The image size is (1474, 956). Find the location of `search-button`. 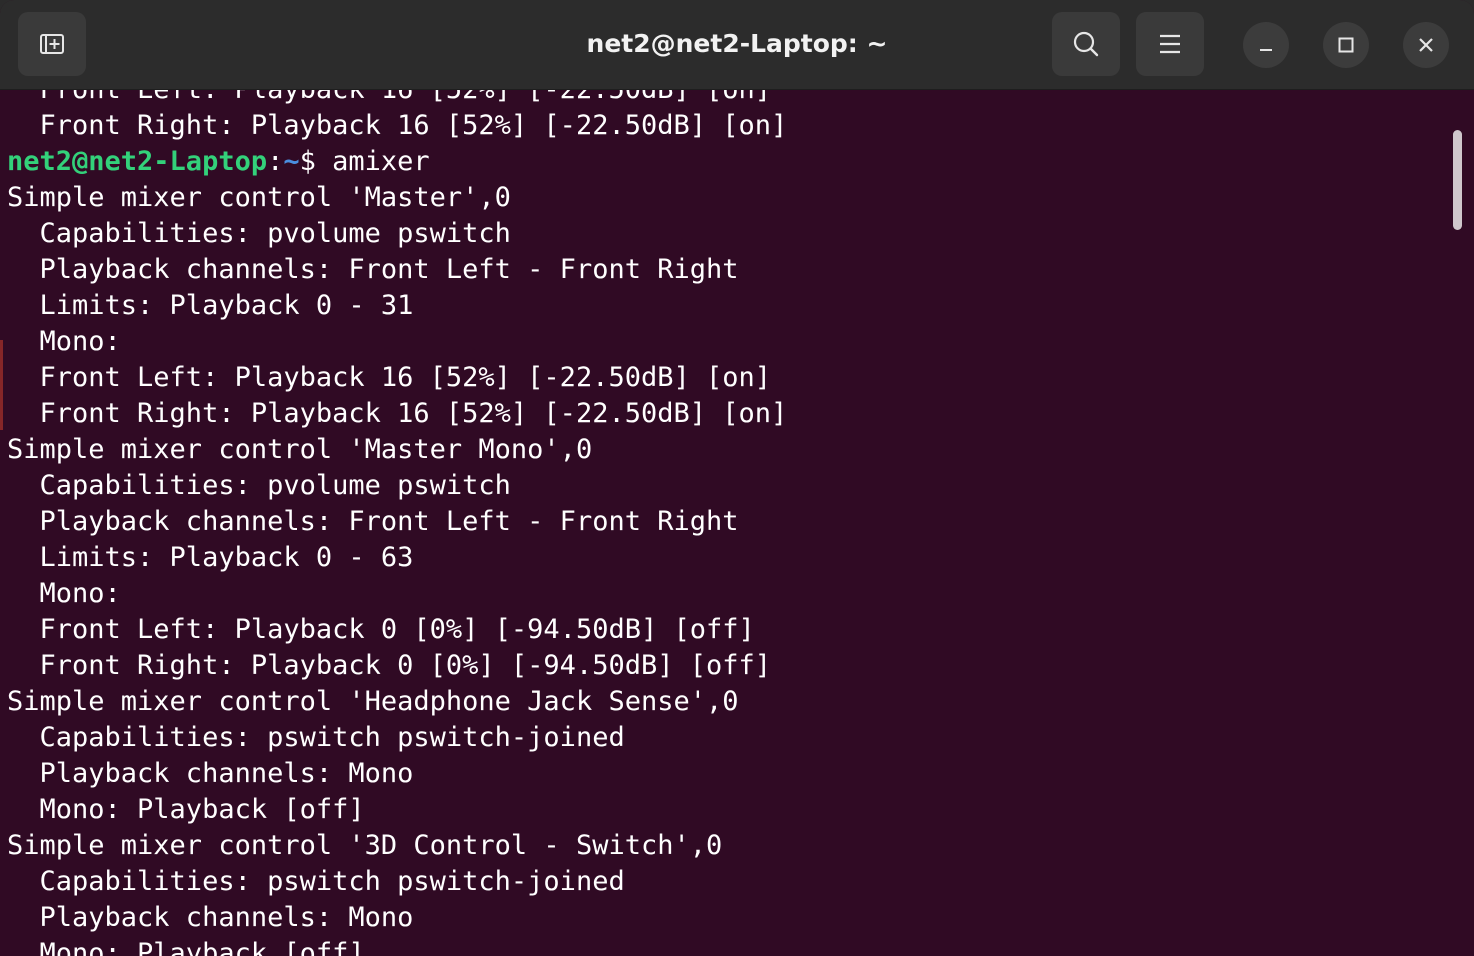

search-button is located at coordinates (1086, 44).